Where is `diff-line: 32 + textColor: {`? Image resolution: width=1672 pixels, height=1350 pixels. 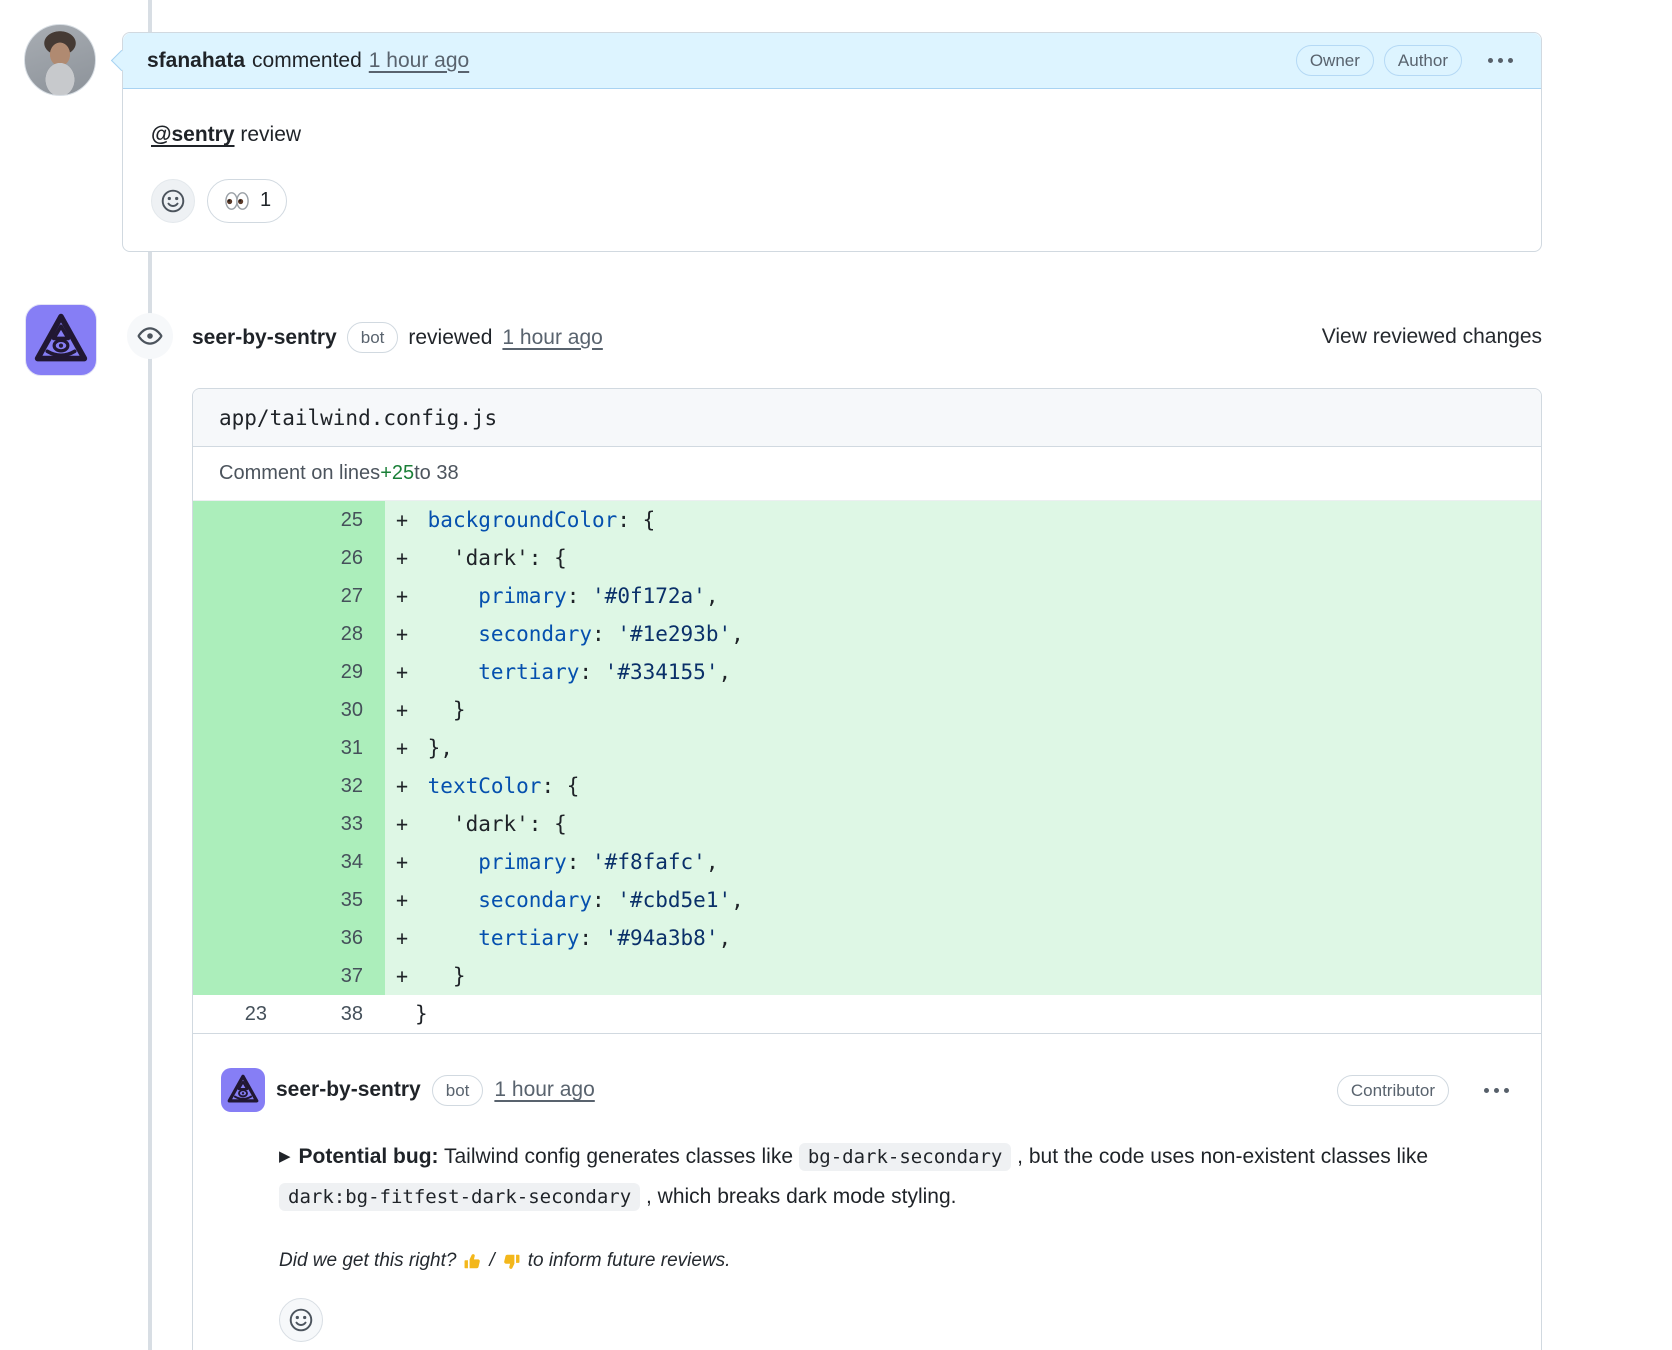
diff-line: 32 + textColor: { is located at coordinates (867, 786).